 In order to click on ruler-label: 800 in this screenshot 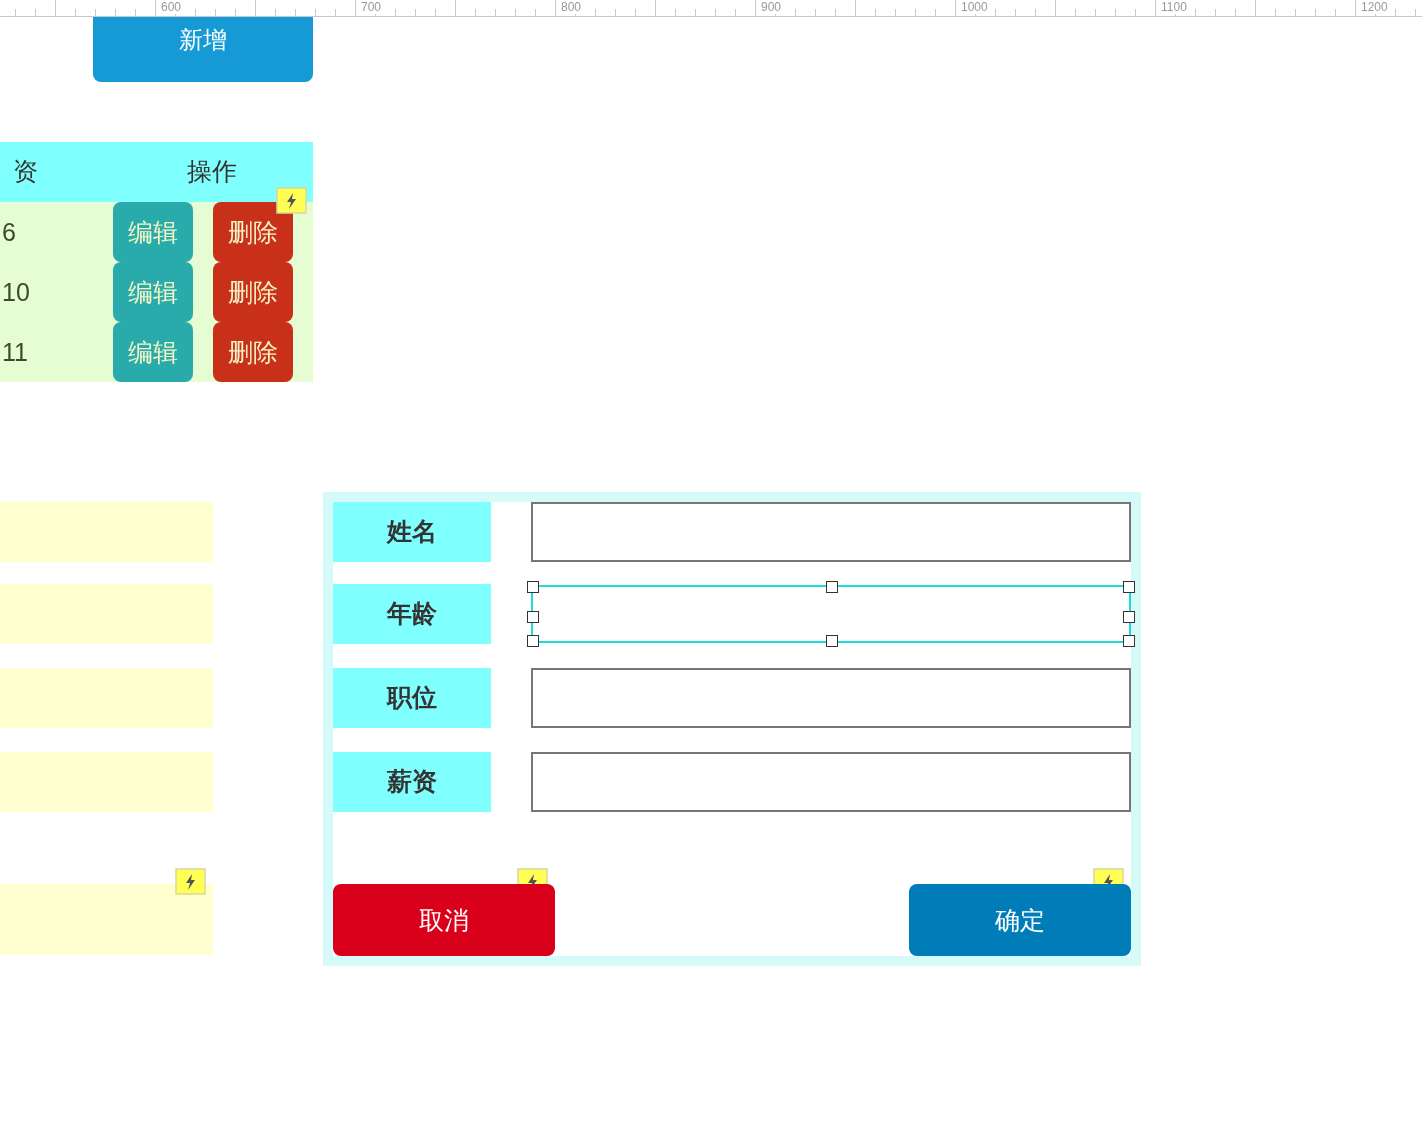, I will do `click(571, 7)`.